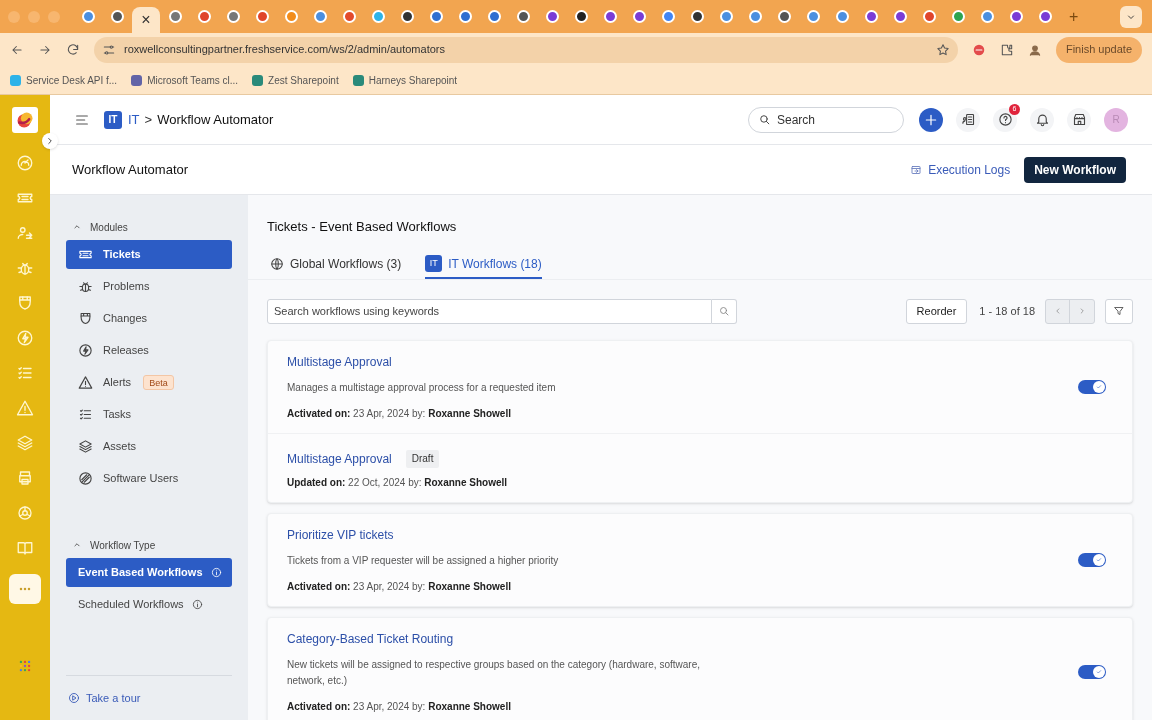 The width and height of the screenshot is (1152, 720). What do you see at coordinates (149, 478) in the screenshot?
I see `sidebar-item: Software Users` at bounding box center [149, 478].